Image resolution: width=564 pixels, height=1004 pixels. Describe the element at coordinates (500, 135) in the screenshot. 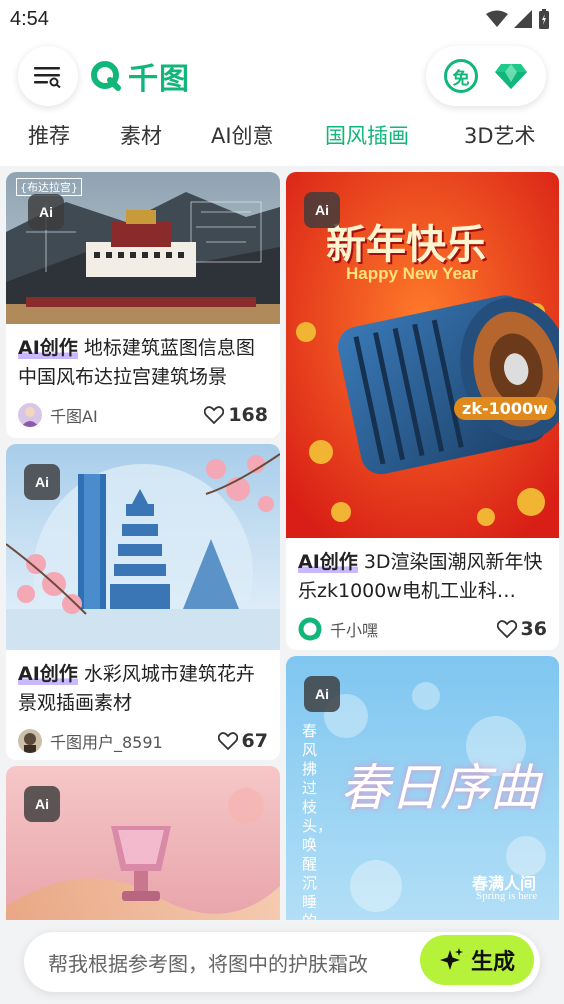

I see `tab-3d-art: 3D艺术` at that location.